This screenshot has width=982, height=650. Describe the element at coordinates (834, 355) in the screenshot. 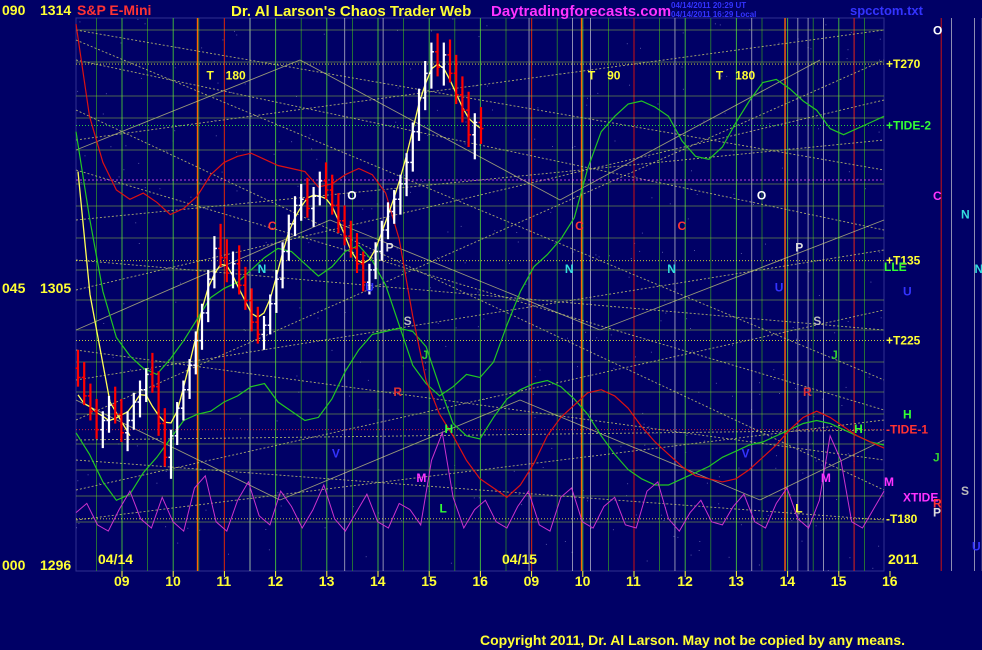

I see `planet-marker: J` at that location.